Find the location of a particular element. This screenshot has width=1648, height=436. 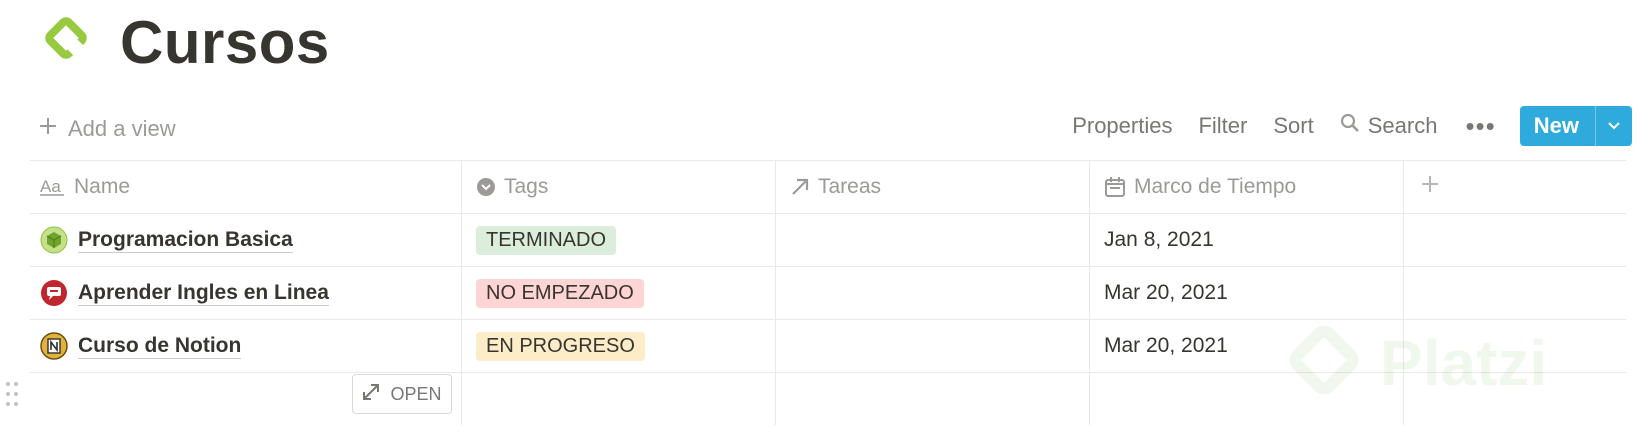

add-view-button: Add a view is located at coordinates (107, 129).